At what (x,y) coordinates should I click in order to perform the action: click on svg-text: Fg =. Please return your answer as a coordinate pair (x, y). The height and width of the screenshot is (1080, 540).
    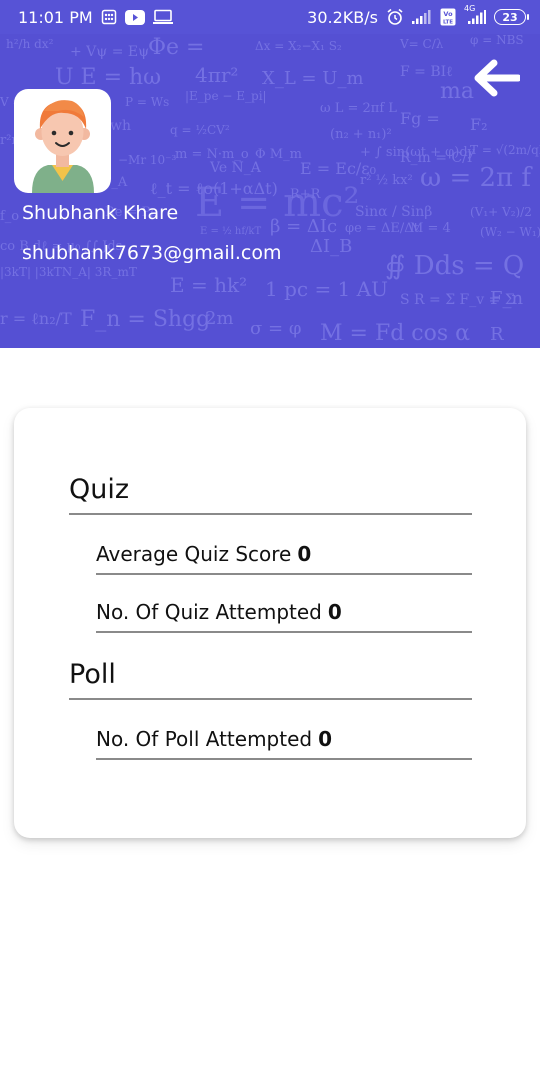
    Looking at the image, I should click on (420, 118).